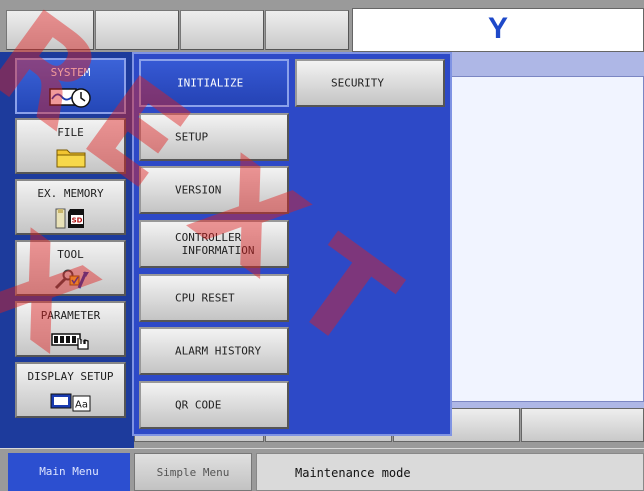  I want to click on submenu-item-alarm-history: ALARM HISTORY, so click(214, 351).